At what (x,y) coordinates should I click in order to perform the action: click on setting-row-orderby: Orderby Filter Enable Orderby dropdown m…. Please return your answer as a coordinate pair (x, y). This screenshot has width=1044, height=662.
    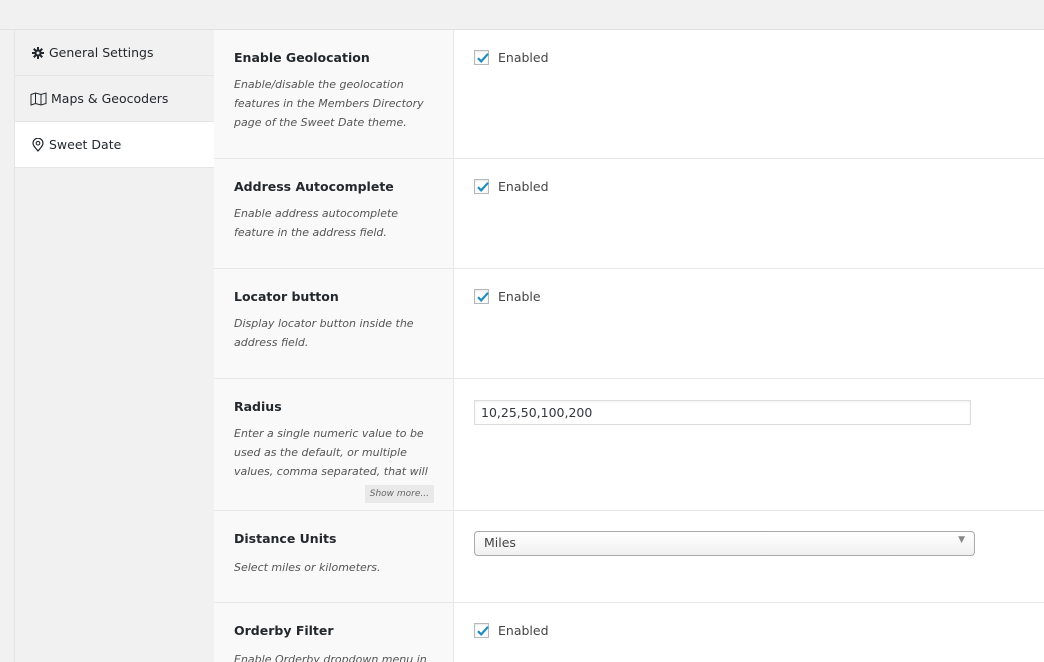
    Looking at the image, I should click on (629, 632).